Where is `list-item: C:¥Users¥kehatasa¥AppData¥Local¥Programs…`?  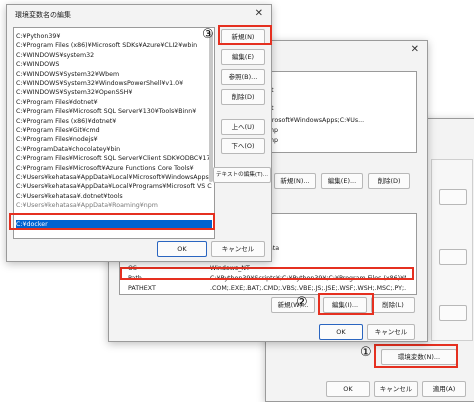 list-item: C:¥Users¥kehatasa¥AppData¥Local¥Programs… is located at coordinates (114, 186).